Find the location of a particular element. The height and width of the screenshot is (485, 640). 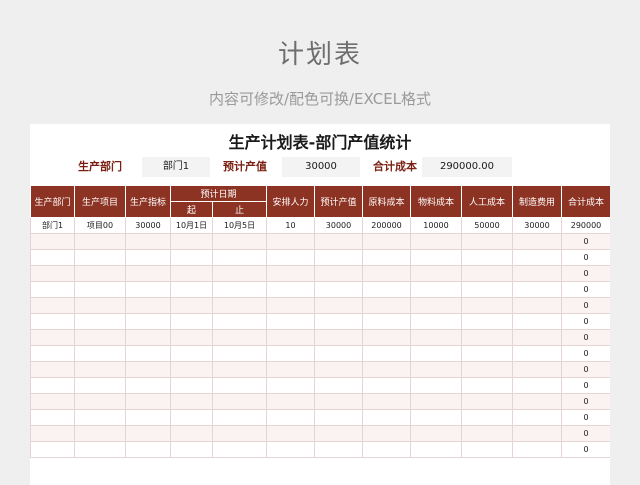

plan-output-value-cell: 30000 is located at coordinates (321, 167).